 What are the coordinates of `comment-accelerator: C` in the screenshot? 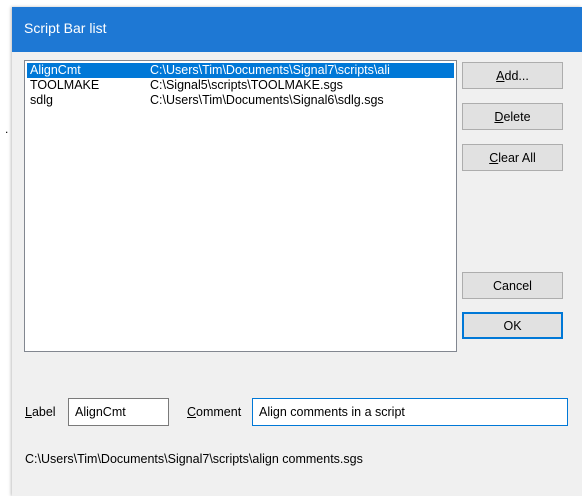 It's located at (192, 412).